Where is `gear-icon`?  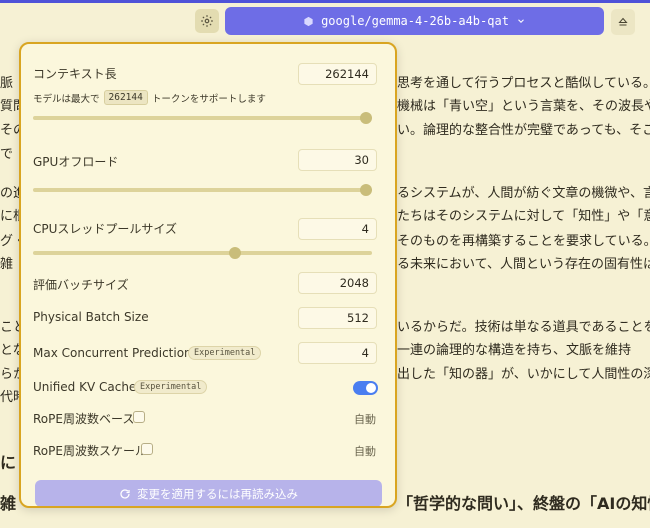 gear-icon is located at coordinates (207, 21).